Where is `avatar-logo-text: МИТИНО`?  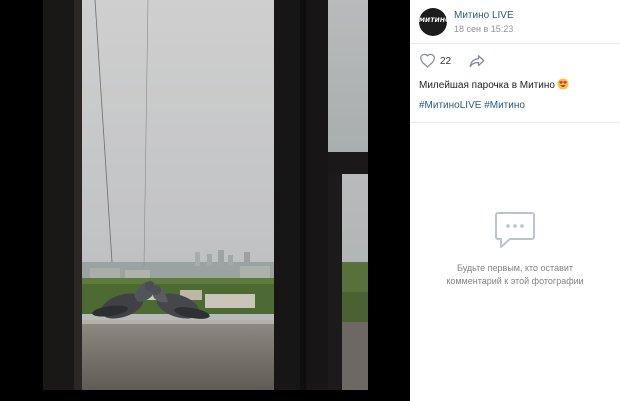 avatar-logo-text: МИТИНО is located at coordinates (433, 20).